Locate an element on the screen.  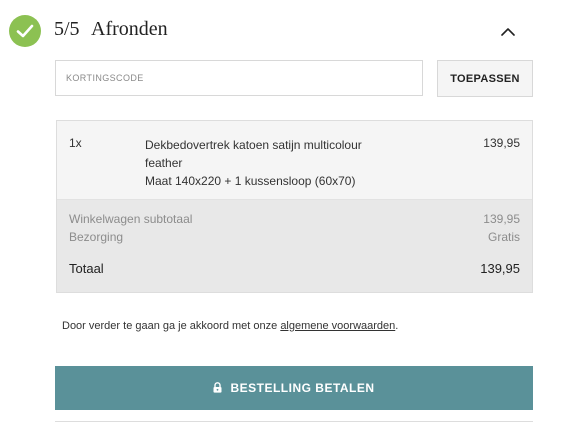
chevron-up-icon is located at coordinates (508, 32).